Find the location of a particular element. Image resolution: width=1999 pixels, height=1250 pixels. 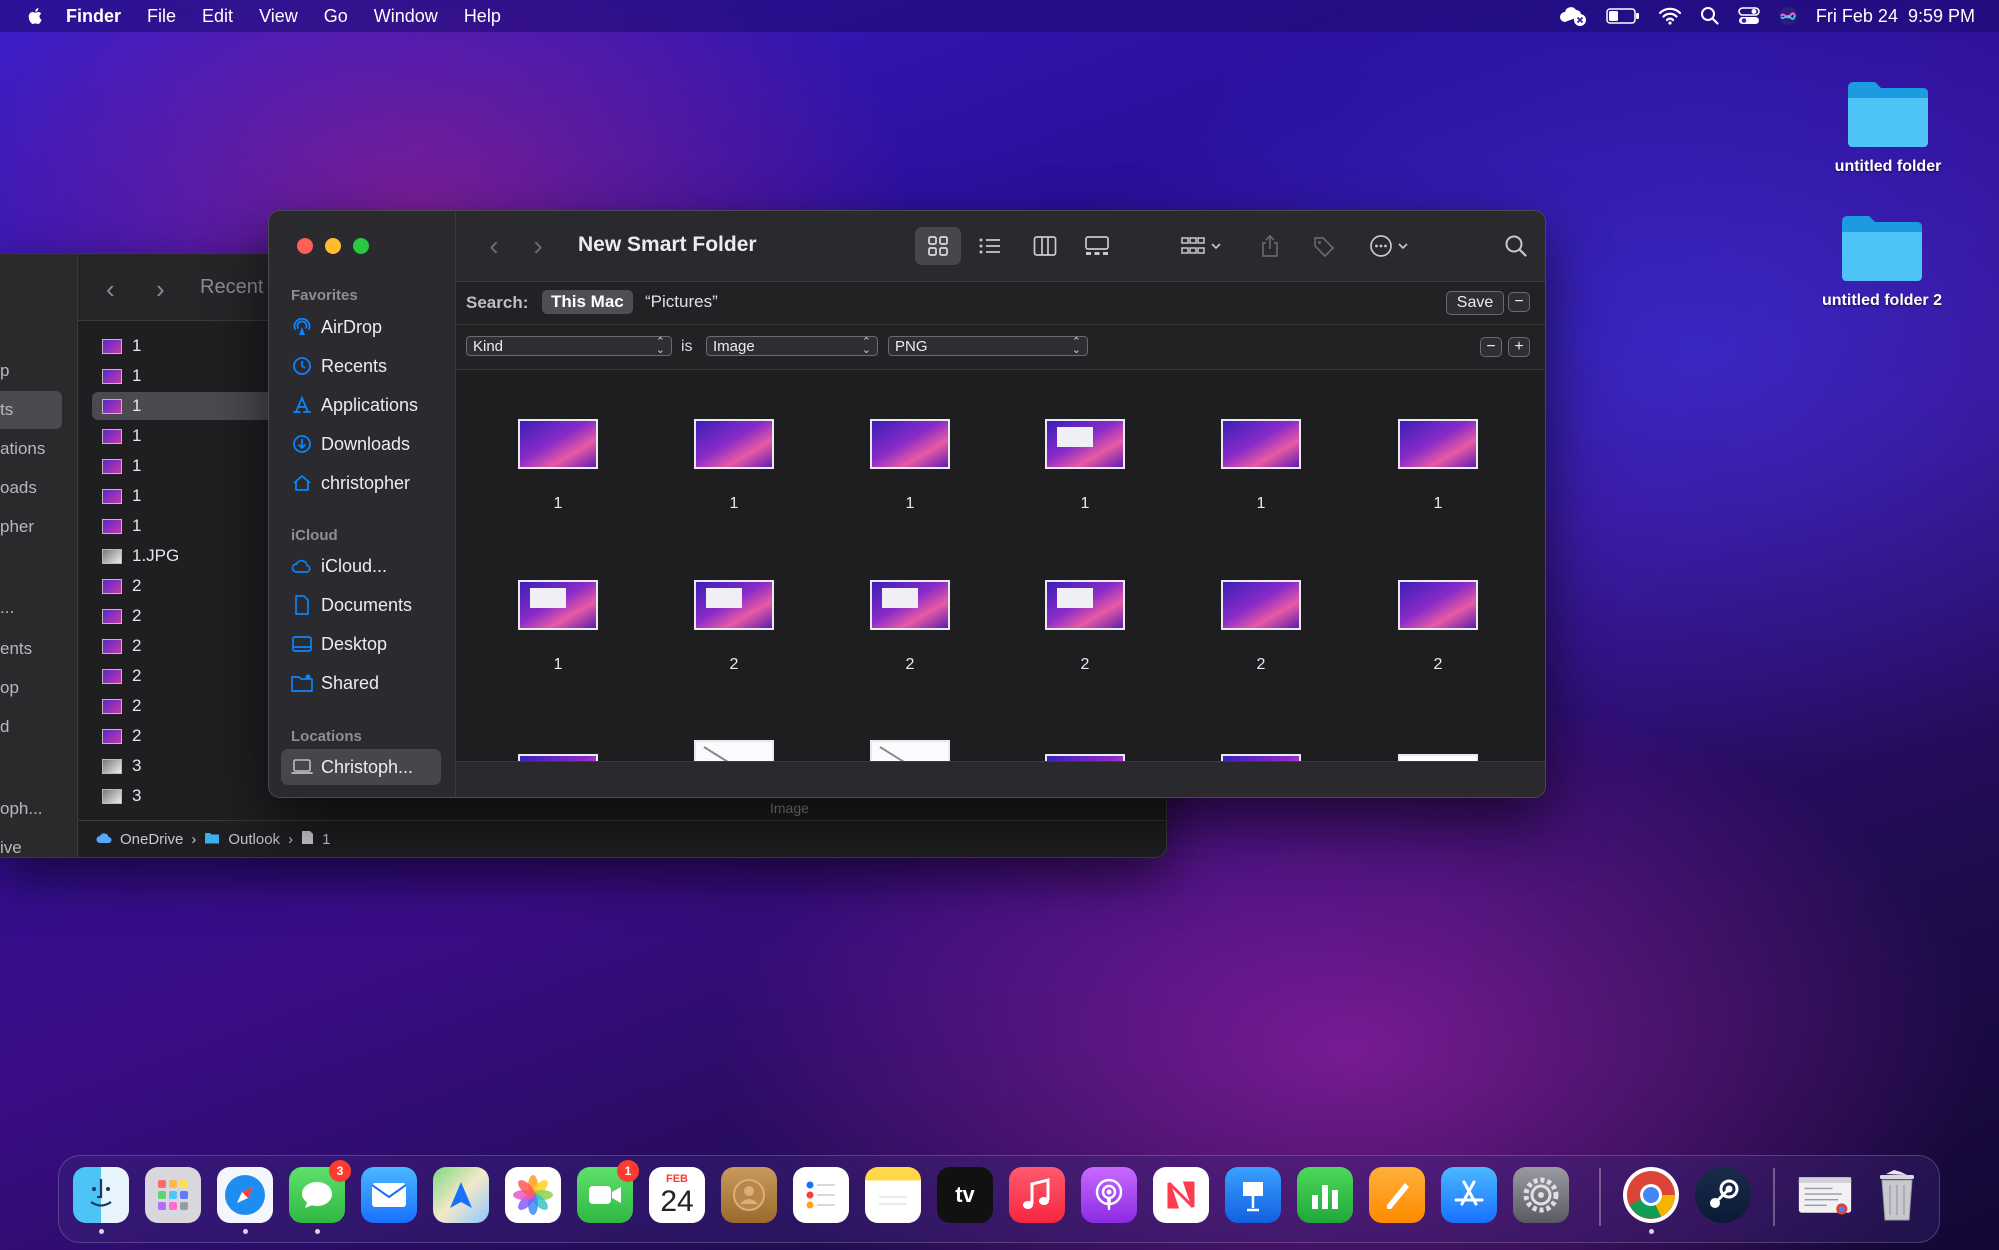

menu-help: Help is located at coordinates (482, 16).